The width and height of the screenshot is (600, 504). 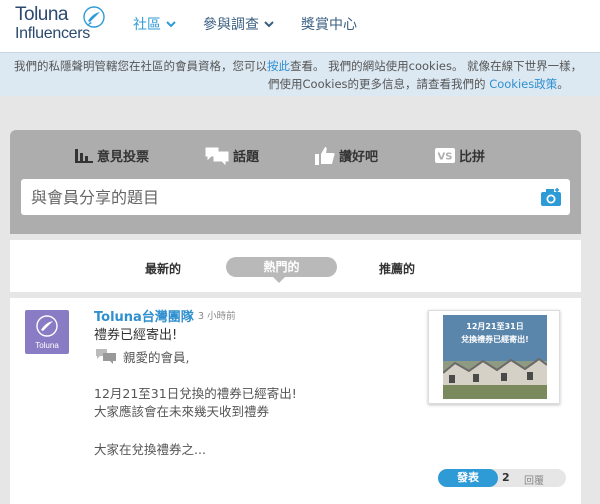 I want to click on post-thumbnail: 12月21至31日 兌換禮券已經寄出!, so click(x=494, y=357).